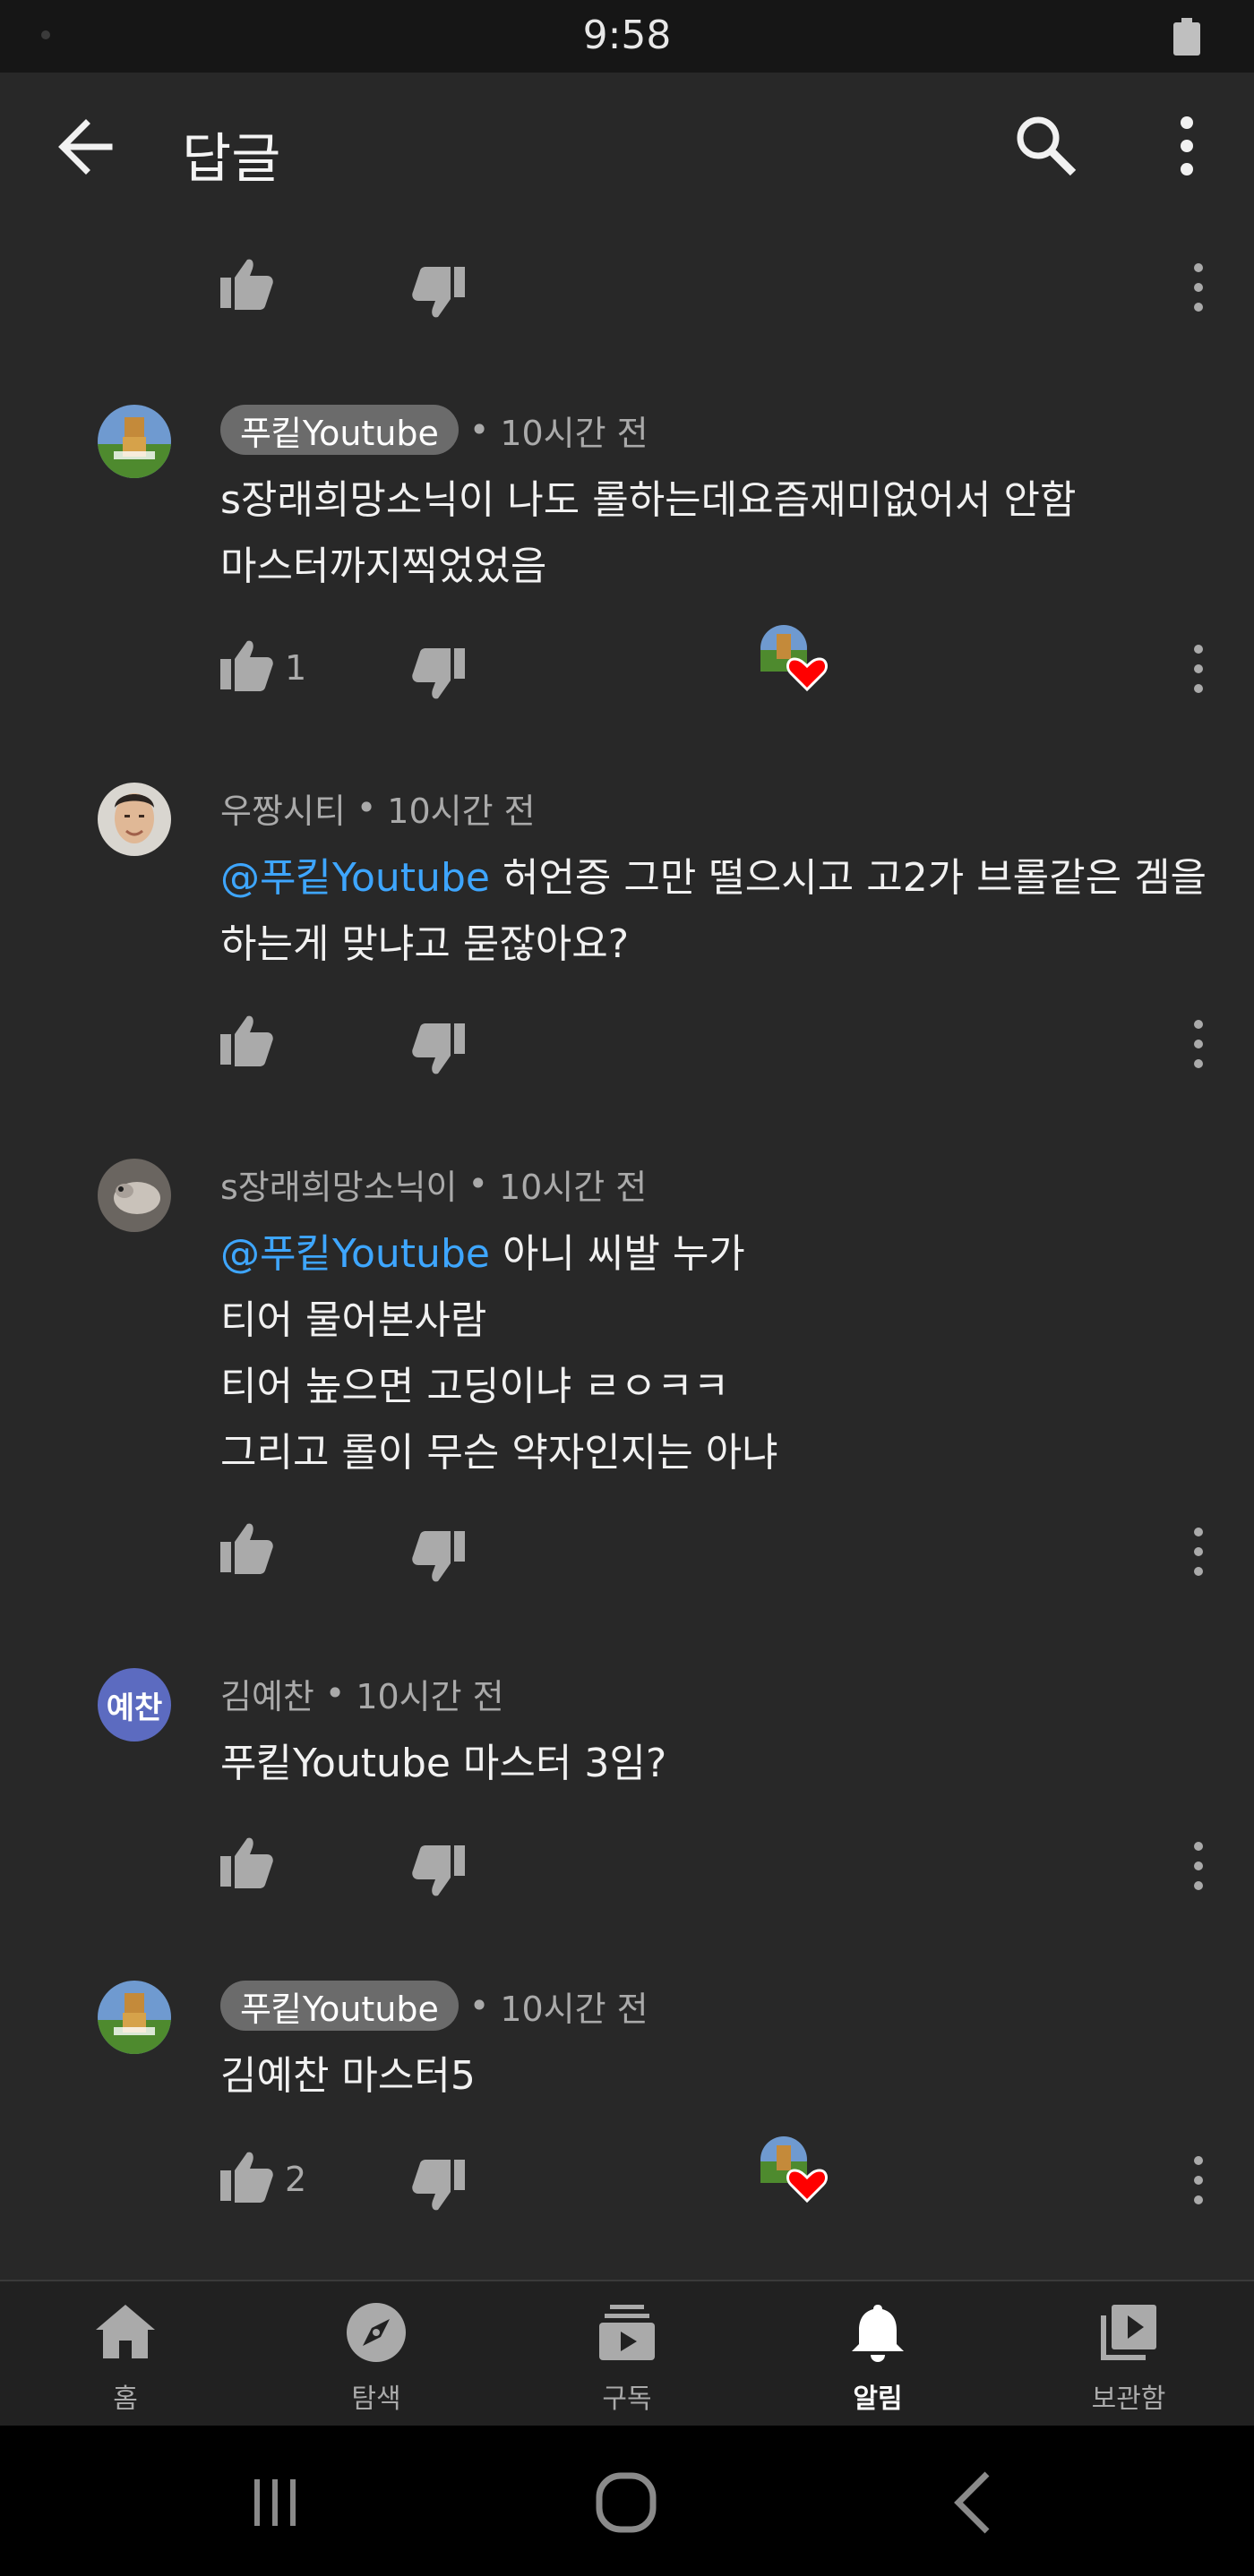  I want to click on battery-icon, so click(1186, 37).